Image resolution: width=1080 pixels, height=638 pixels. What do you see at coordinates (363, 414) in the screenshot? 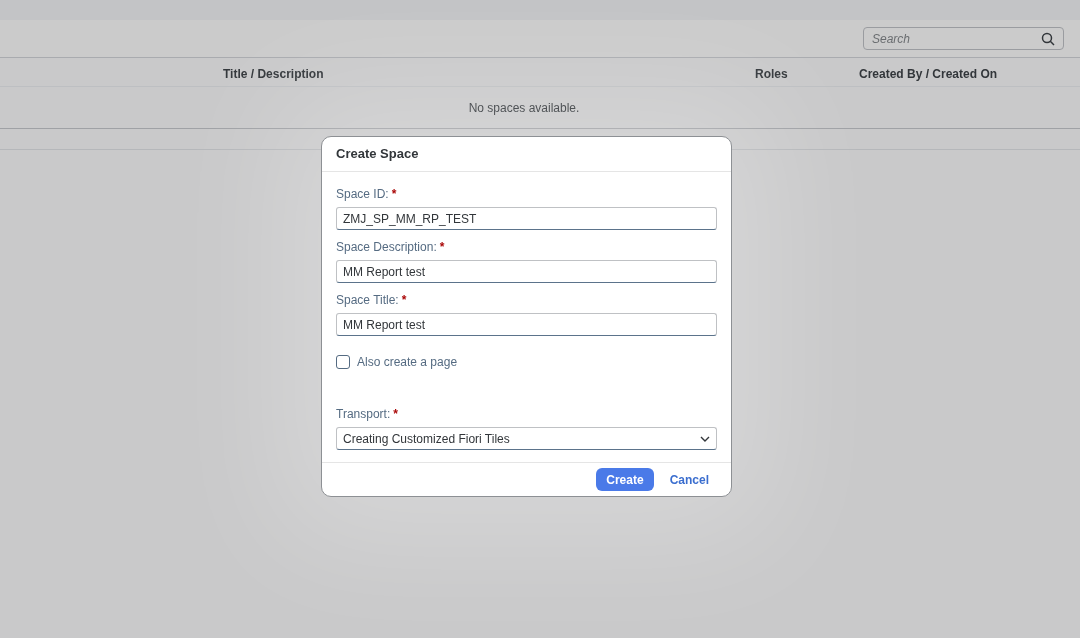
I see `field-label: Transport:` at bounding box center [363, 414].